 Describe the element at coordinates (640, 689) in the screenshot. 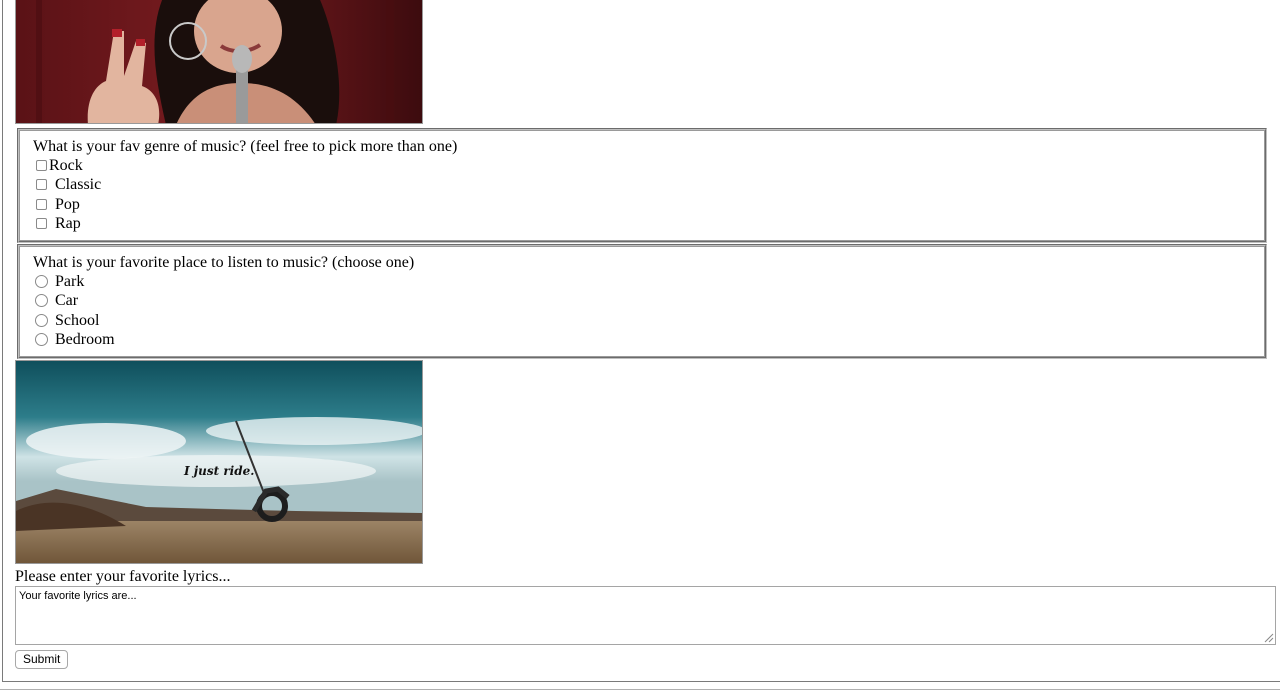

I see `horizontal-rule` at that location.